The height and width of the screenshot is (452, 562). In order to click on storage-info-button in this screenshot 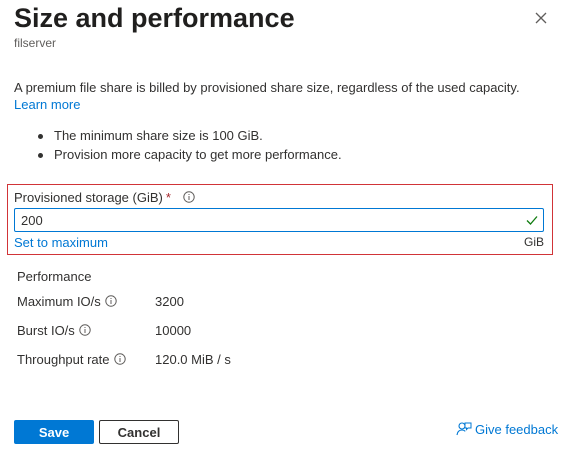, I will do `click(188, 197)`.